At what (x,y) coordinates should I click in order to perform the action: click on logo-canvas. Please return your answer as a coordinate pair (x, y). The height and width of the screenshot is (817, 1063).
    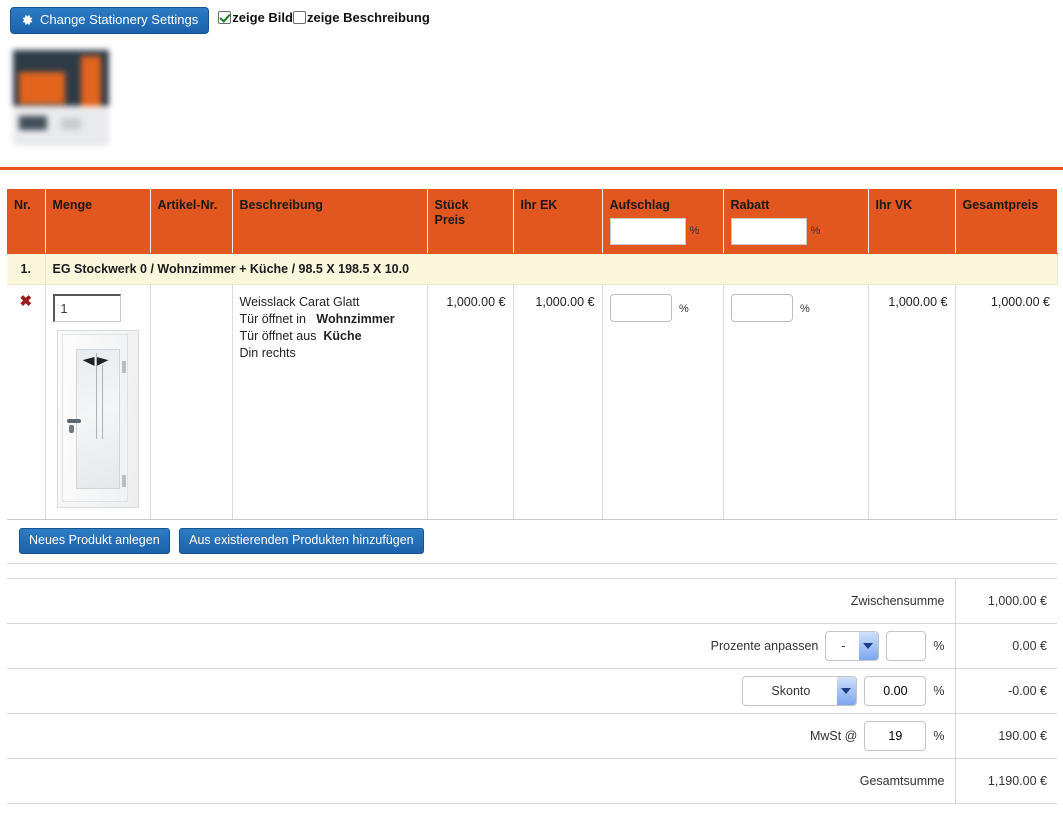
    Looking at the image, I should click on (61, 99).